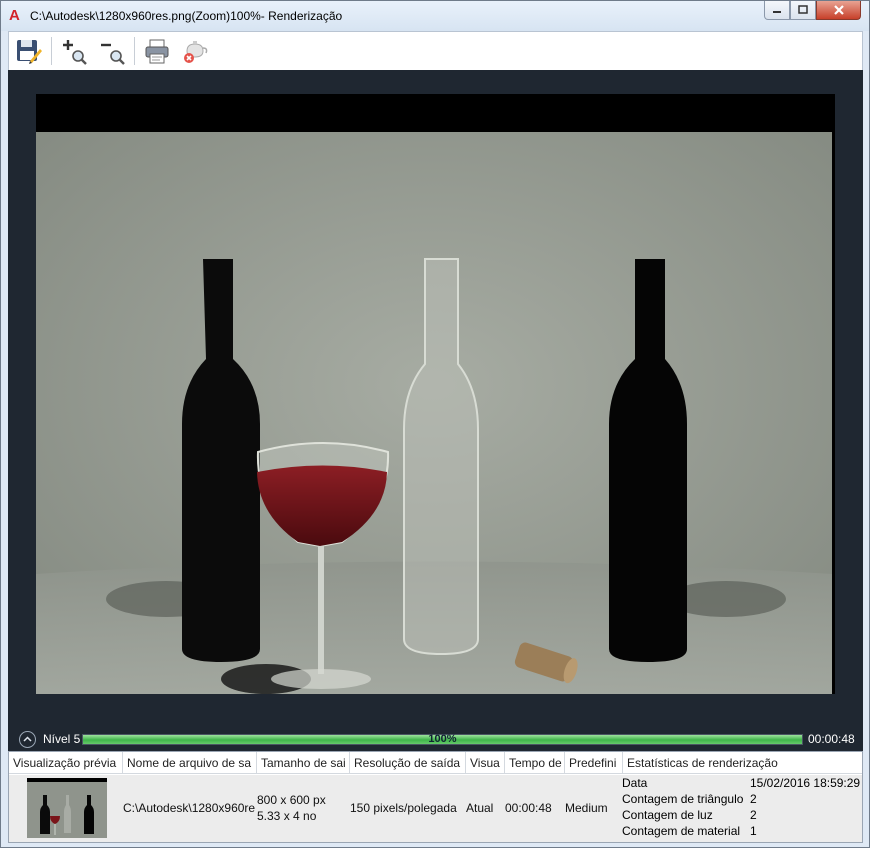 The height and width of the screenshot is (848, 870). Describe the element at coordinates (113, 54) in the screenshot. I see `zoom-out-icon` at that location.